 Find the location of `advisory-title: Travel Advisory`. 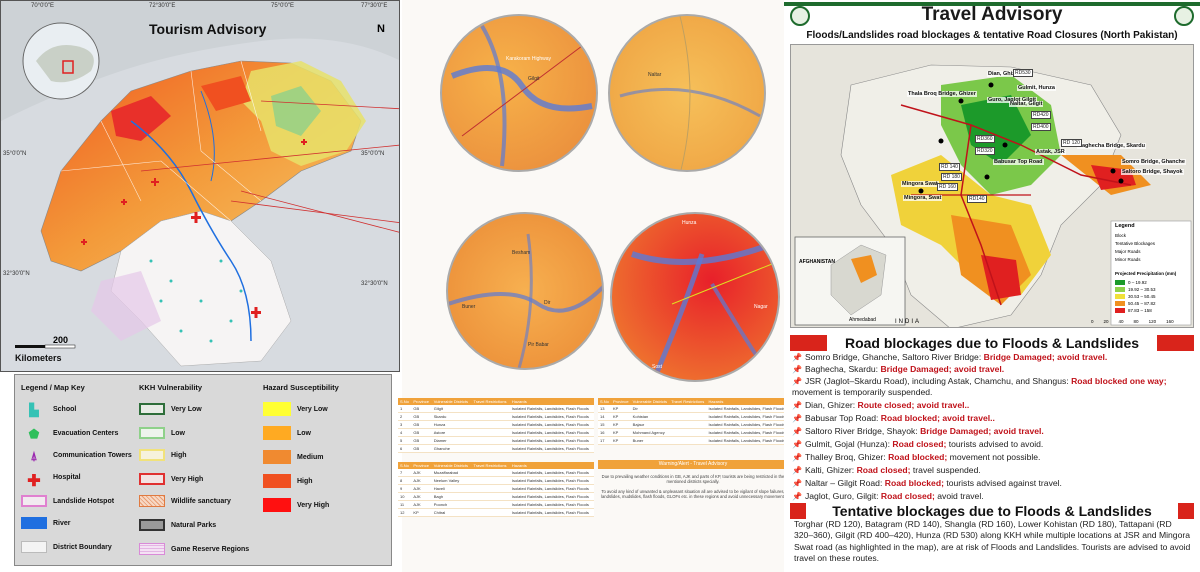

advisory-title: Travel Advisory is located at coordinates (992, 14).